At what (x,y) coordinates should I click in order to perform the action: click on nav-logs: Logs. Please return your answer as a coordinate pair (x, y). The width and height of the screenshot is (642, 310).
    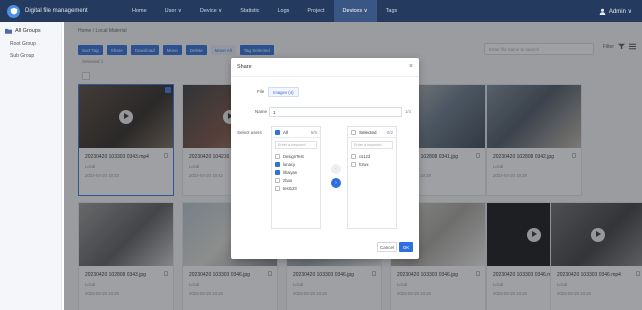
    Looking at the image, I should click on (283, 11).